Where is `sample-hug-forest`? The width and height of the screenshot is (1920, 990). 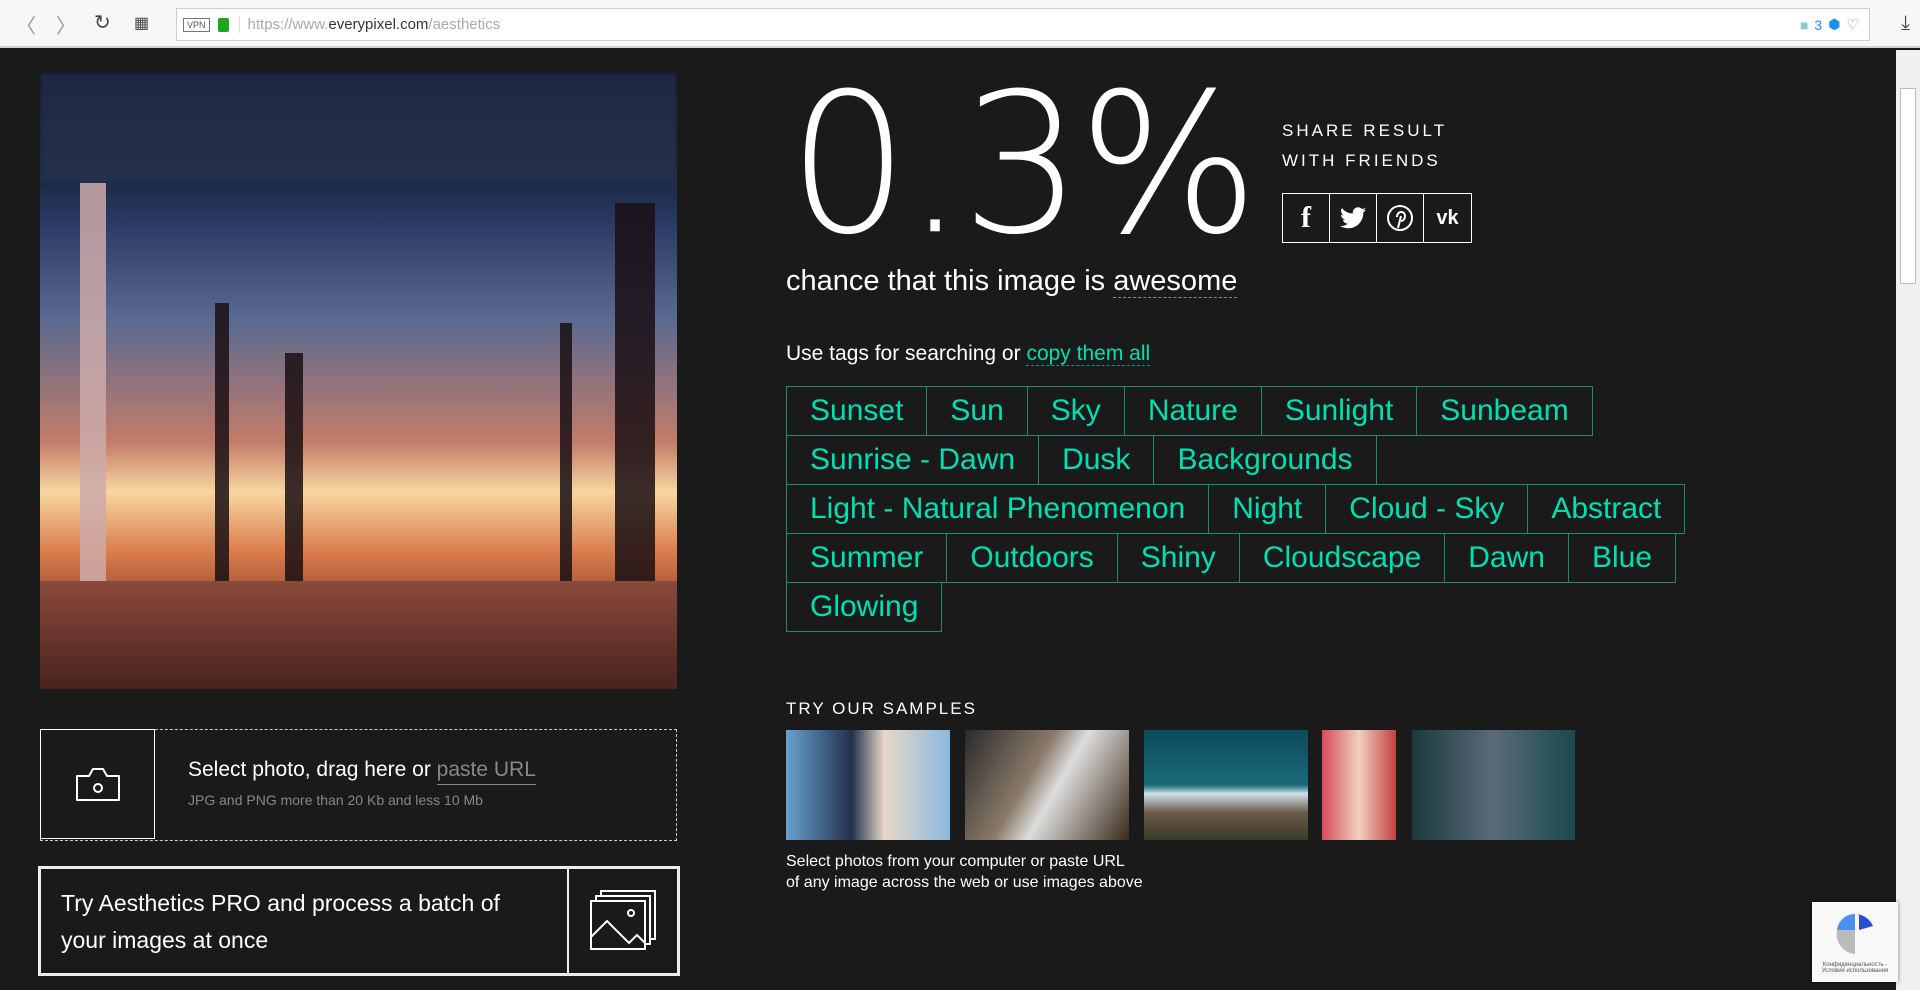
sample-hug-forest is located at coordinates (1493, 785).